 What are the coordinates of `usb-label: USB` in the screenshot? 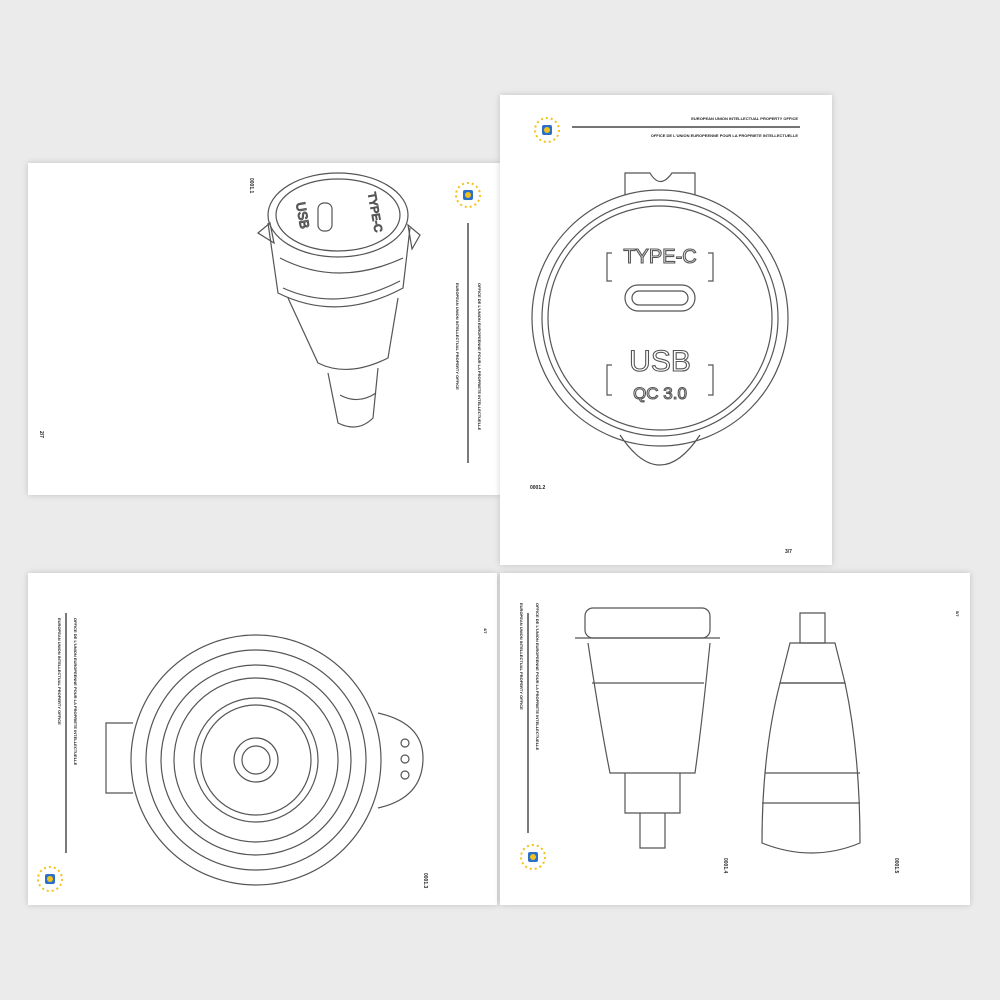 It's located at (660, 361).